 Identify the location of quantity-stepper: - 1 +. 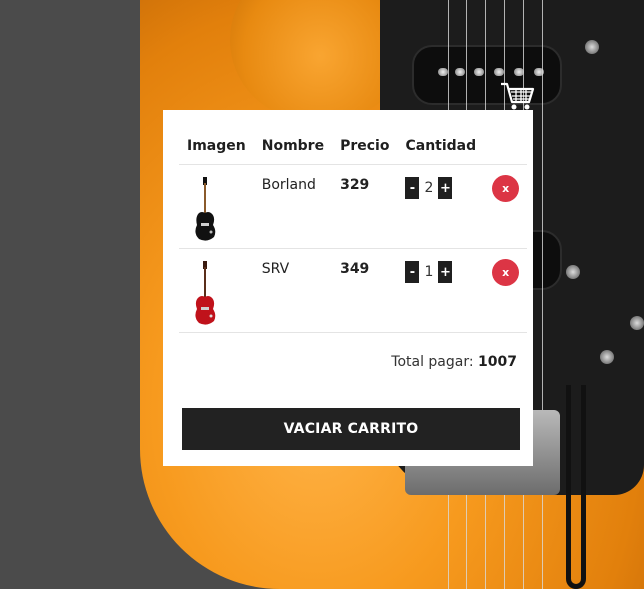
(440, 272).